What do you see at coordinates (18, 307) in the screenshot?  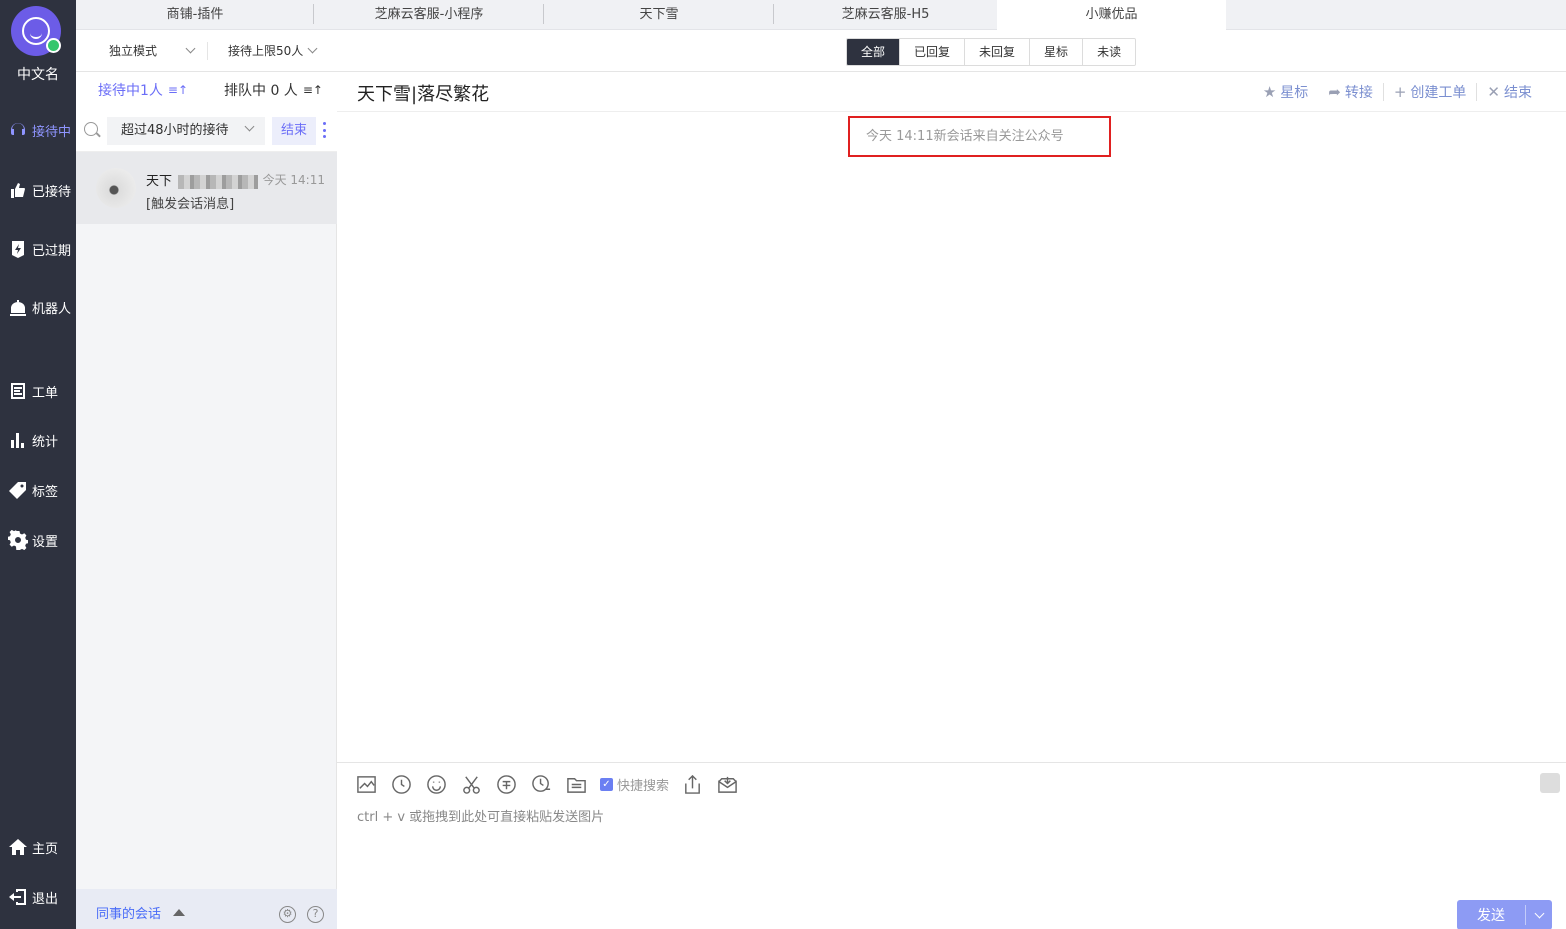 I see `robot-icon` at bounding box center [18, 307].